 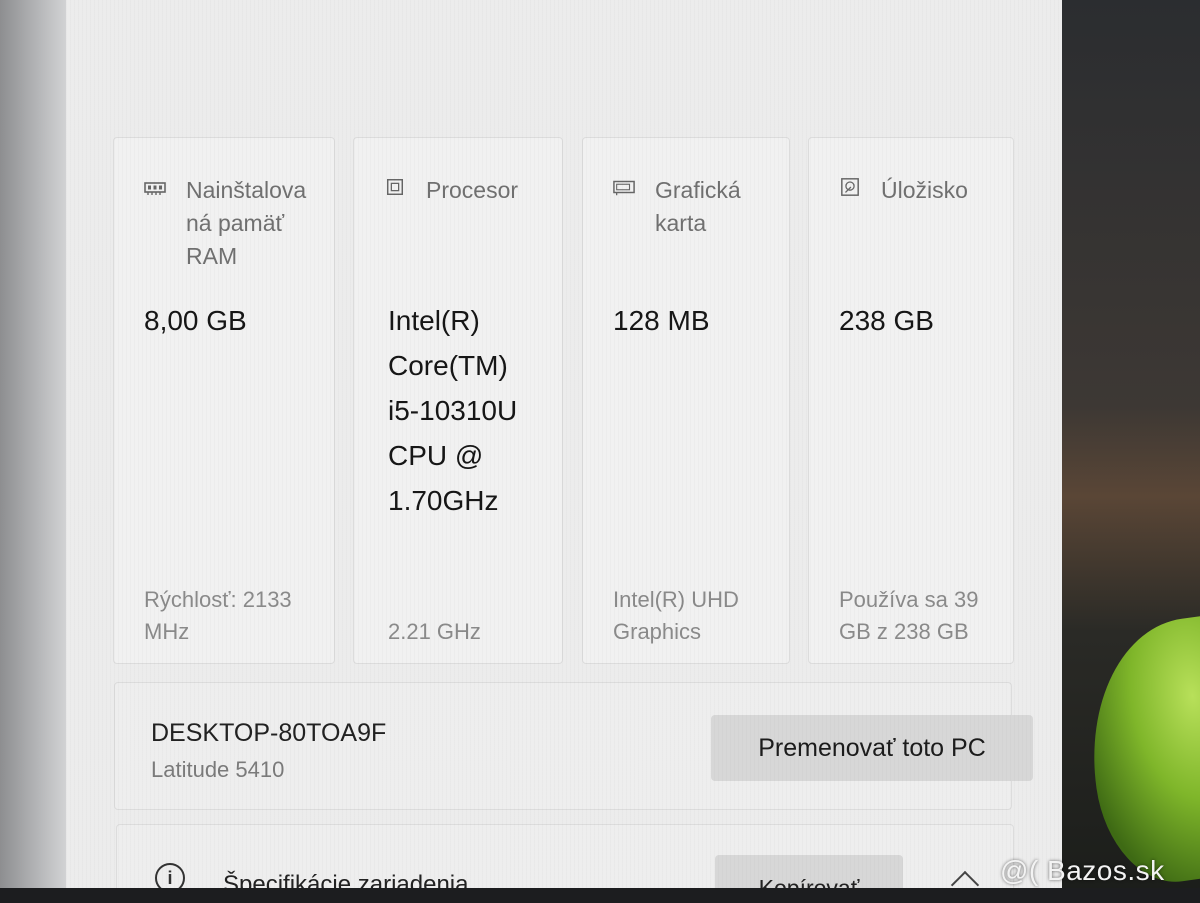 I want to click on rename-pc-button: Premenovať toto PC, so click(x=872, y=748).